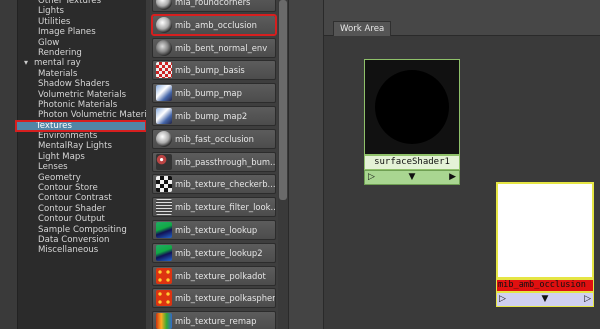  I want to click on node-button-label: mib_texture_remap, so click(216, 321).